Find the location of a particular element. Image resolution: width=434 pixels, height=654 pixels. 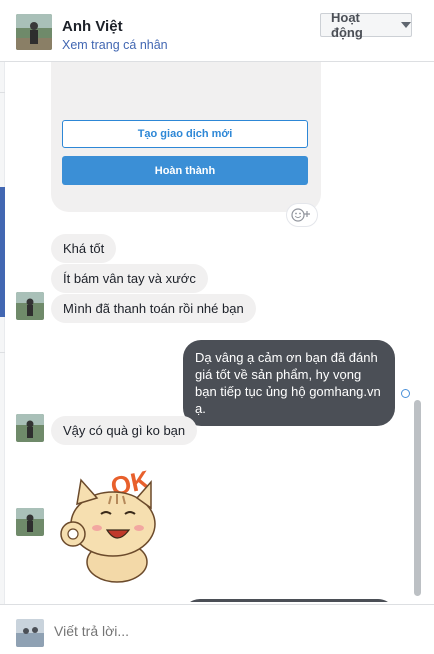

smiley-plus-icon is located at coordinates (300, 215).